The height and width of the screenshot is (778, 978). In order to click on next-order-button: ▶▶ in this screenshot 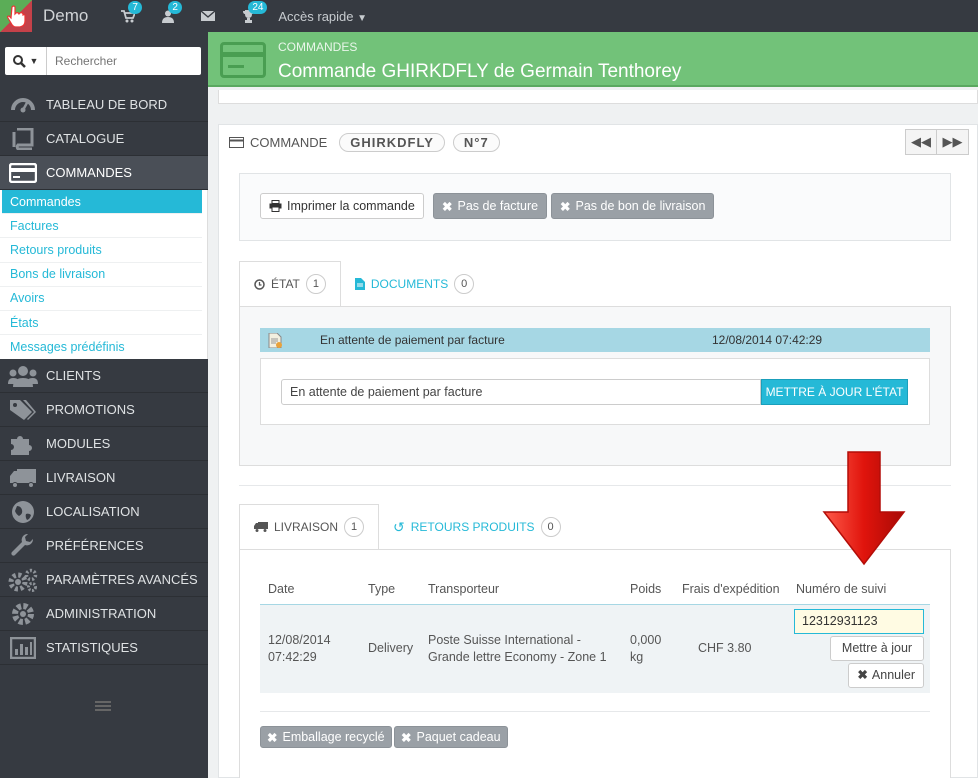, I will do `click(953, 142)`.